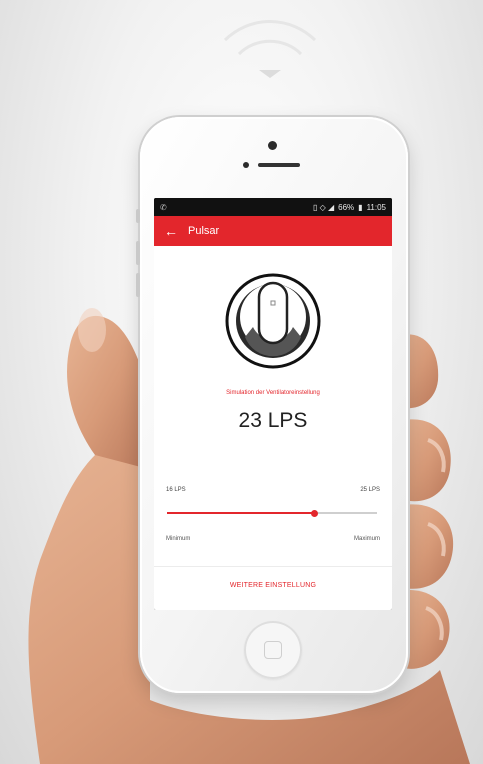 This screenshot has width=483, height=764. I want to click on airflow-slider, so click(272, 513).